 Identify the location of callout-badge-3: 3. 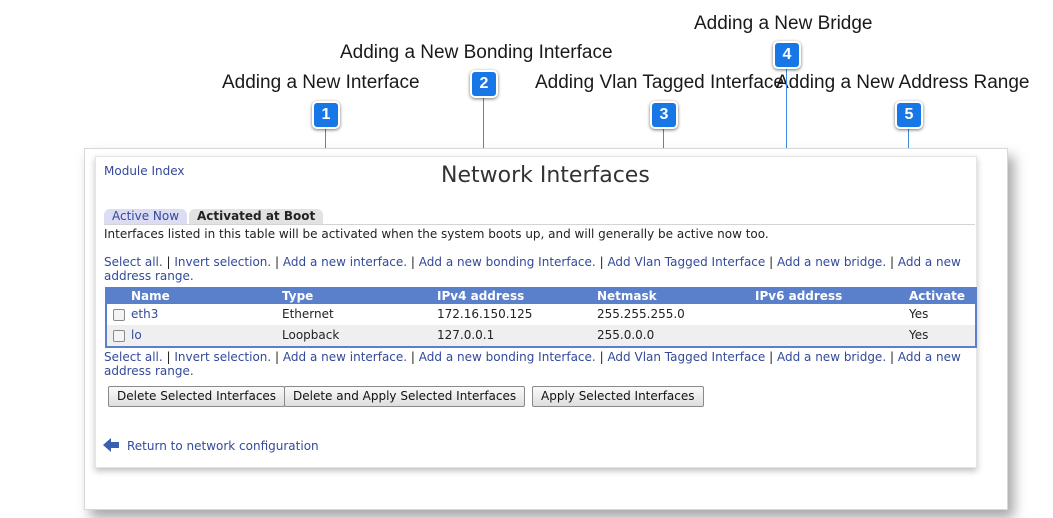
(664, 115).